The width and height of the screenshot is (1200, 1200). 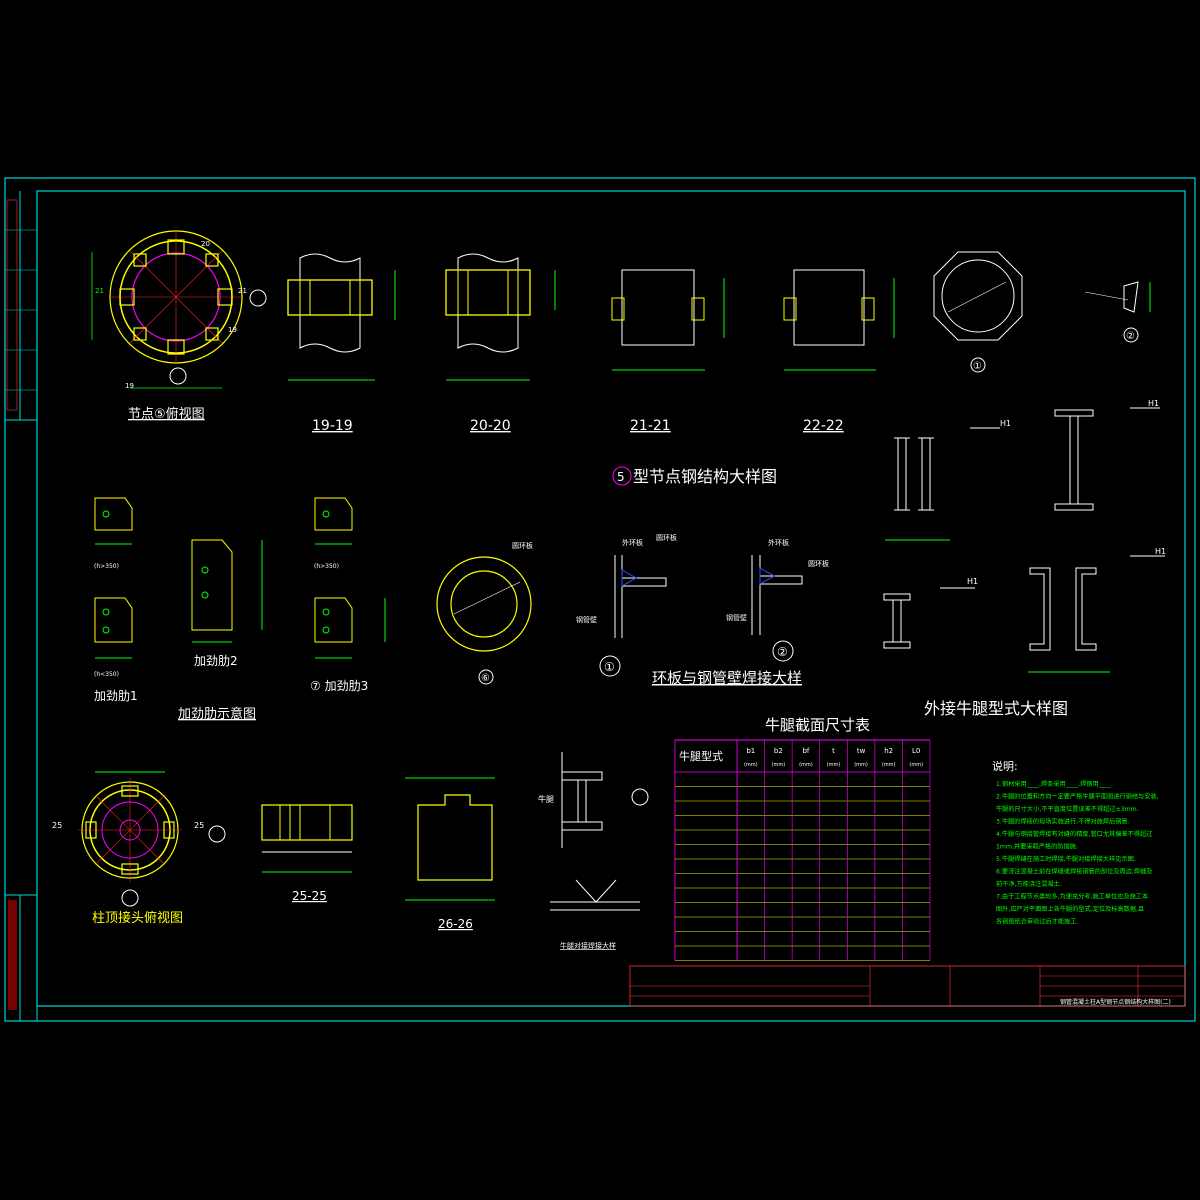 I want to click on svg-text: 加劲肋示意图, so click(x=217, y=714).